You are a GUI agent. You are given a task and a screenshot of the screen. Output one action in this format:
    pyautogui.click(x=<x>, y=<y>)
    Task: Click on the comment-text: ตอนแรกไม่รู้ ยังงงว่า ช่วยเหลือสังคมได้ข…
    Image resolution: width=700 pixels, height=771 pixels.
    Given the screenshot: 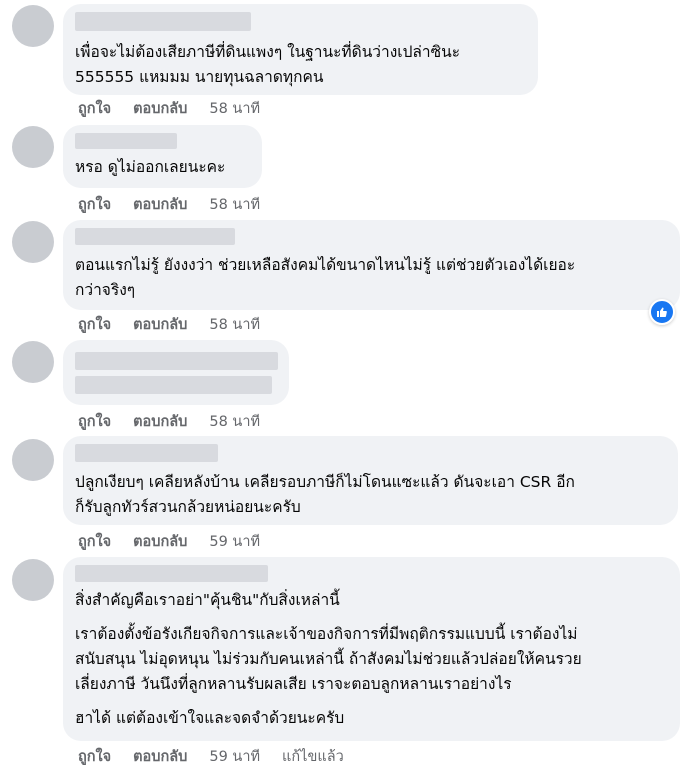 What is the action you would take?
    pyautogui.click(x=371, y=278)
    